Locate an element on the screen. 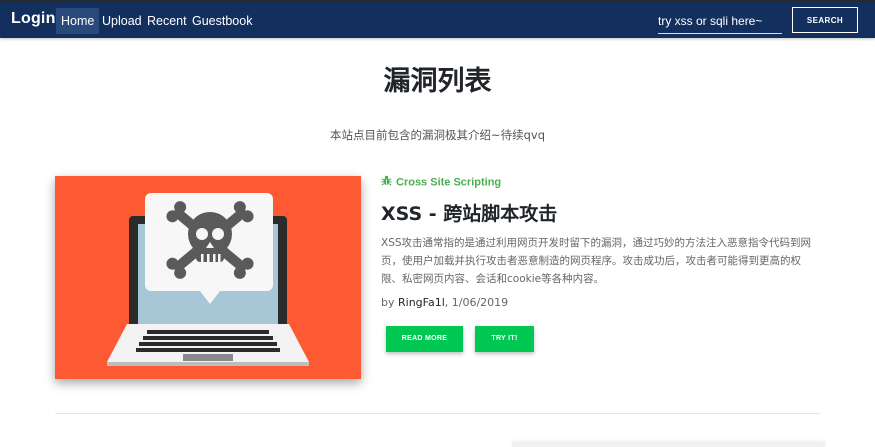 The width and height of the screenshot is (875, 447). try-it-button: TRY IT! is located at coordinates (504, 339).